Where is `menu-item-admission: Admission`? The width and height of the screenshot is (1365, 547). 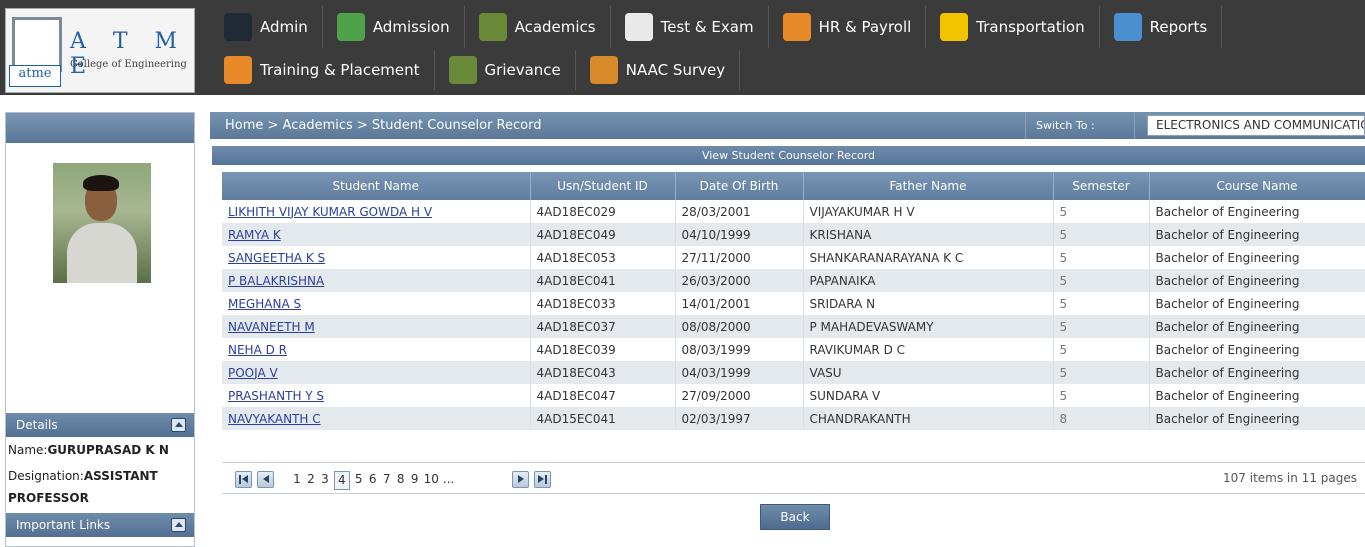
menu-item-admission: Admission is located at coordinates (394, 27).